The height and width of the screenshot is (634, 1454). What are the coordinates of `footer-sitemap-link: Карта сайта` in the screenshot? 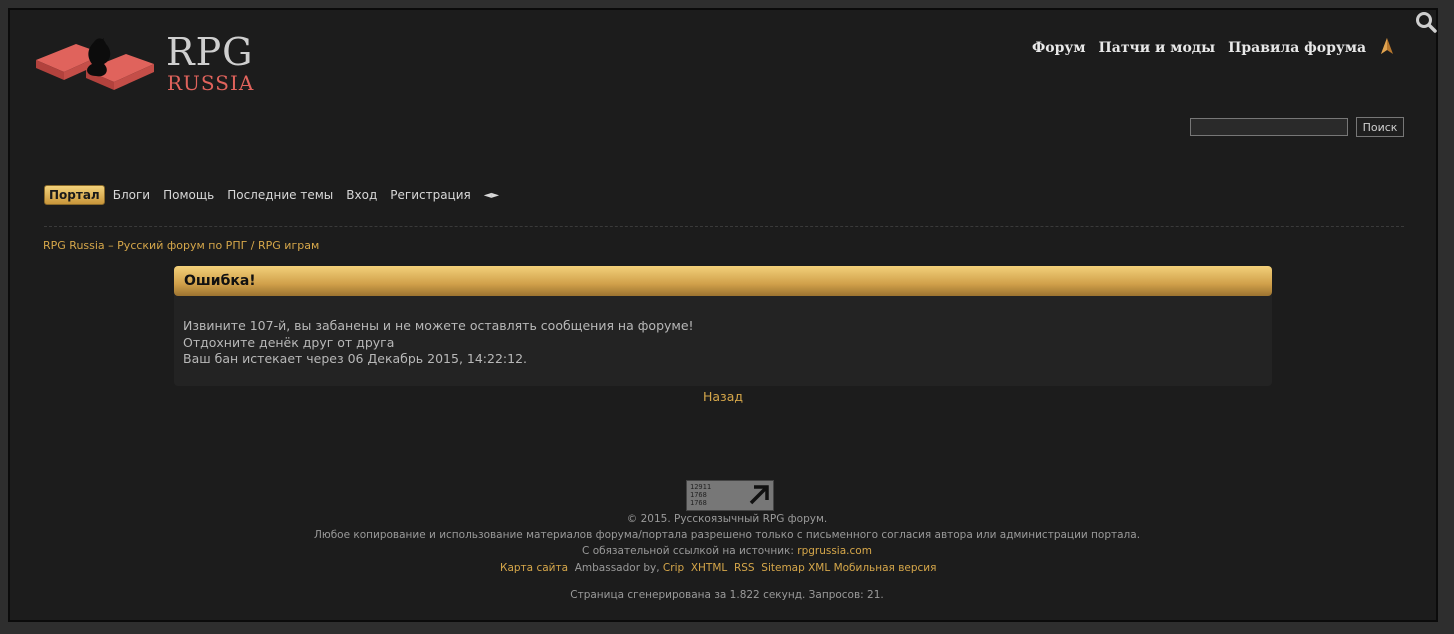 It's located at (534, 568).